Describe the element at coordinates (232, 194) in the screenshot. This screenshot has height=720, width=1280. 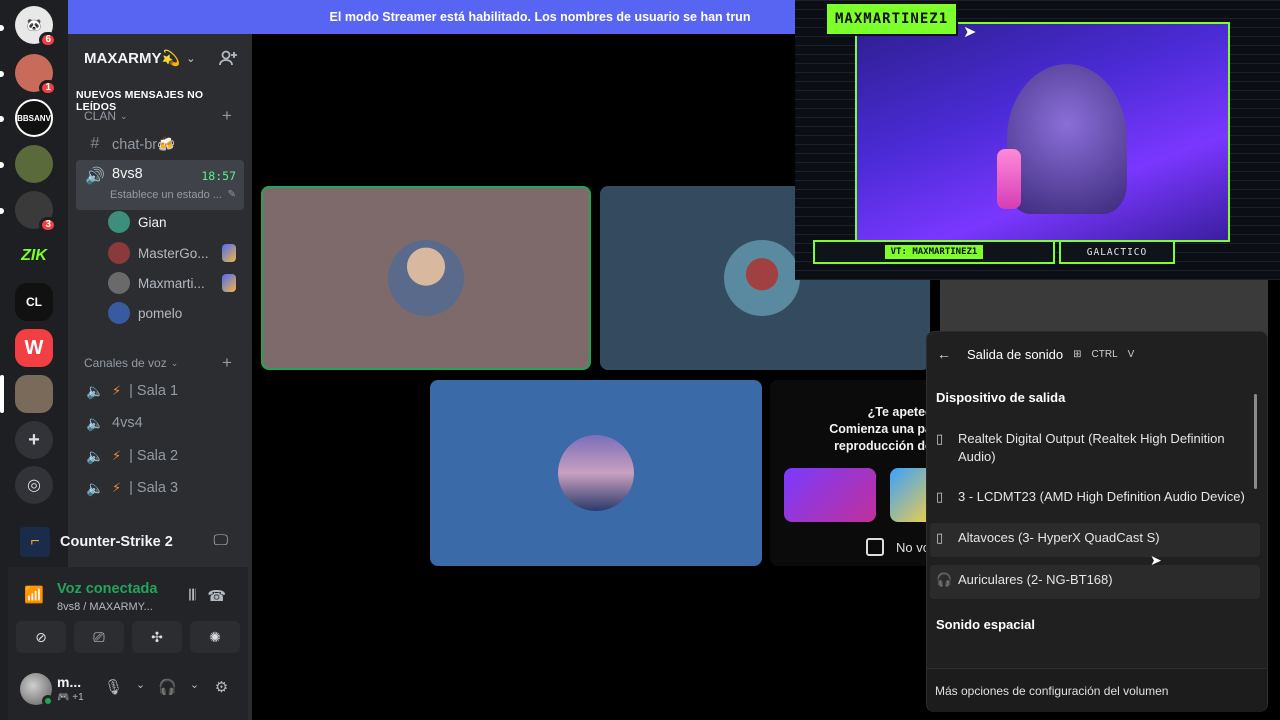
I see `pencil-icon: ✎` at that location.